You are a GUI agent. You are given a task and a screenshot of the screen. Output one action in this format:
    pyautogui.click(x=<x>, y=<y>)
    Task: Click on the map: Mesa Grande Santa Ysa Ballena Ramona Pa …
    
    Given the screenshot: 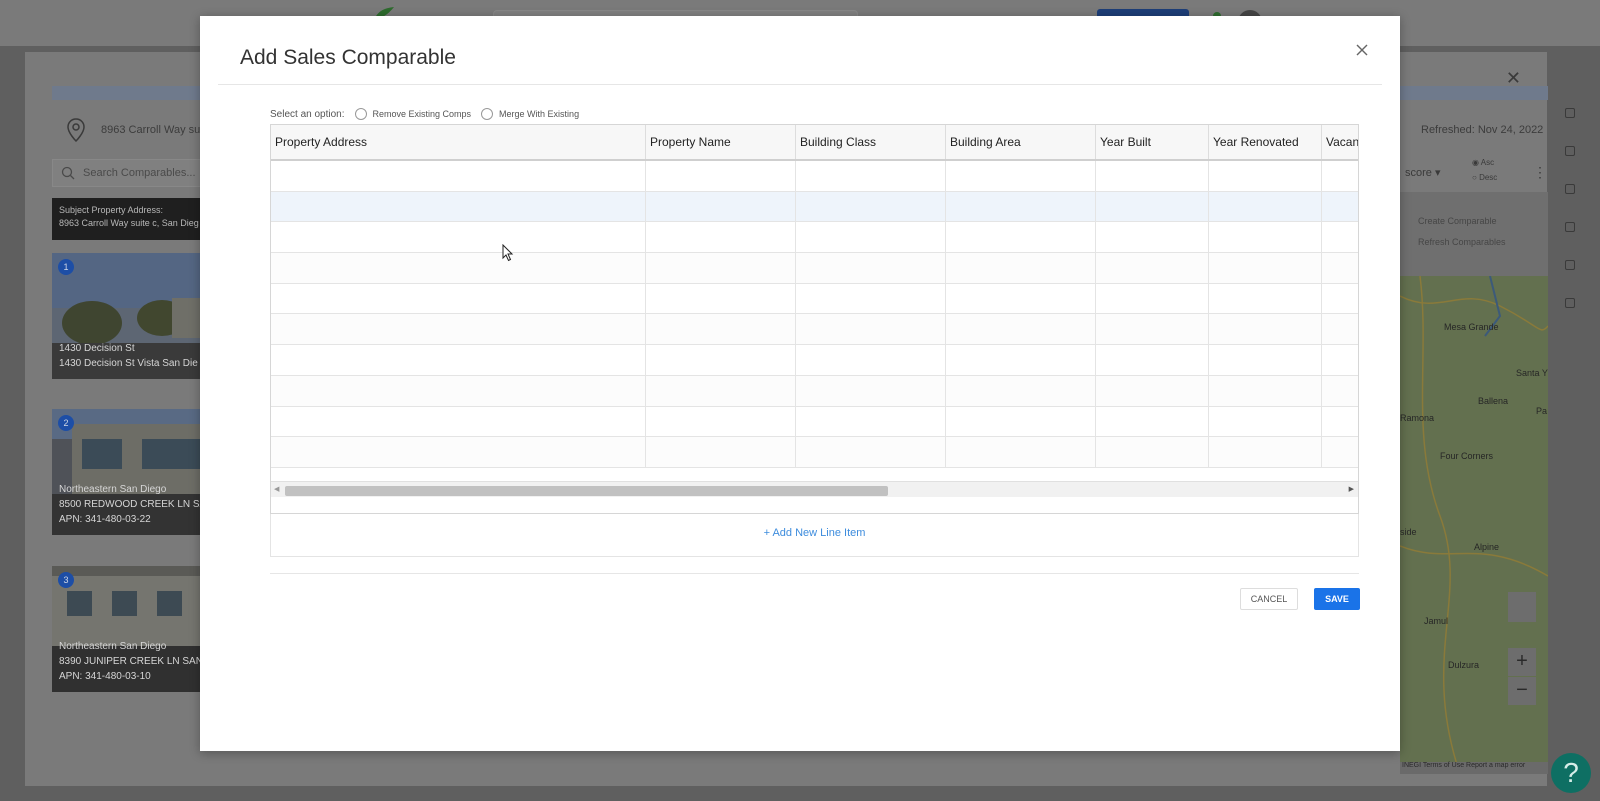 What is the action you would take?
    pyautogui.click(x=1474, y=525)
    